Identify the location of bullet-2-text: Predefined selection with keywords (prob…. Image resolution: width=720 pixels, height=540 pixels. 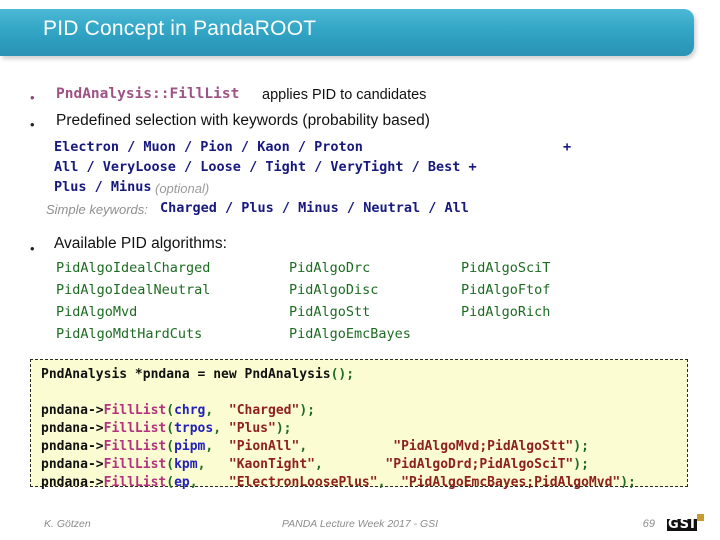
(243, 120).